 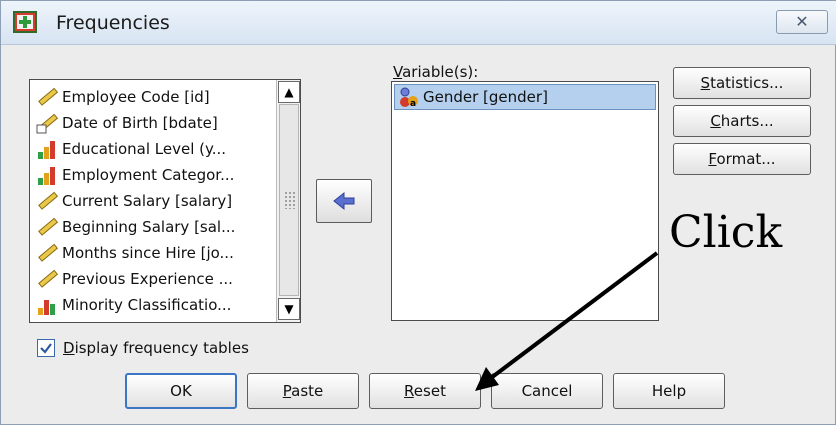 I want to click on arrow-up-icon: ▲, so click(x=289, y=92).